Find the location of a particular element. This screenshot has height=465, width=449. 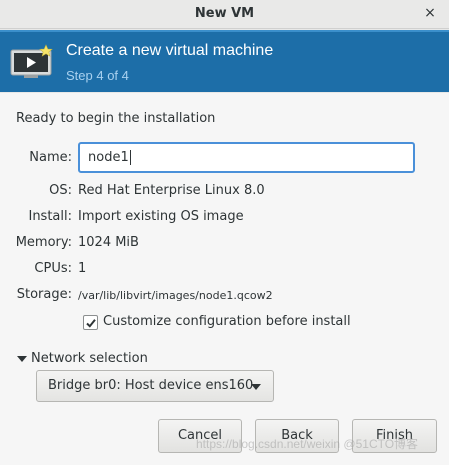

name-field: node1 is located at coordinates (246, 157).